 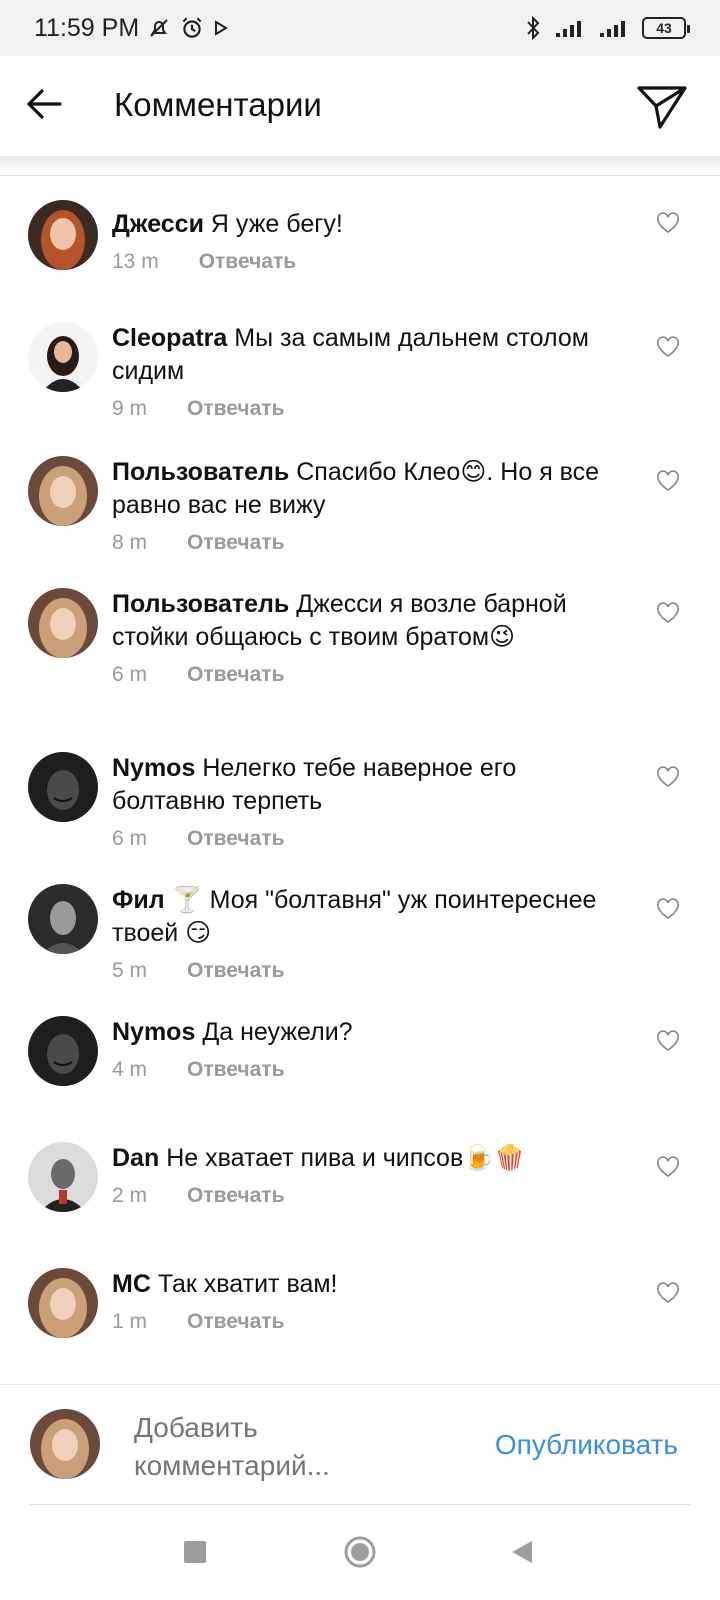 I want to click on arrow-left-icon, so click(x=44, y=104).